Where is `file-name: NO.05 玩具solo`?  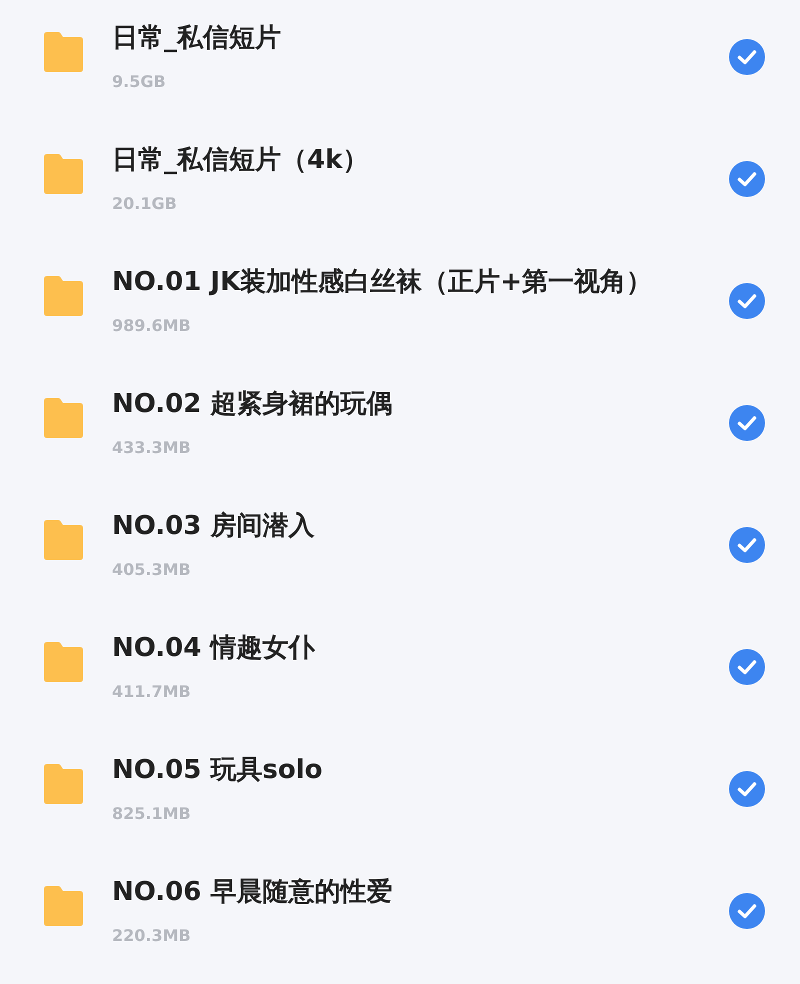
file-name: NO.05 玩具solo is located at coordinates (218, 770).